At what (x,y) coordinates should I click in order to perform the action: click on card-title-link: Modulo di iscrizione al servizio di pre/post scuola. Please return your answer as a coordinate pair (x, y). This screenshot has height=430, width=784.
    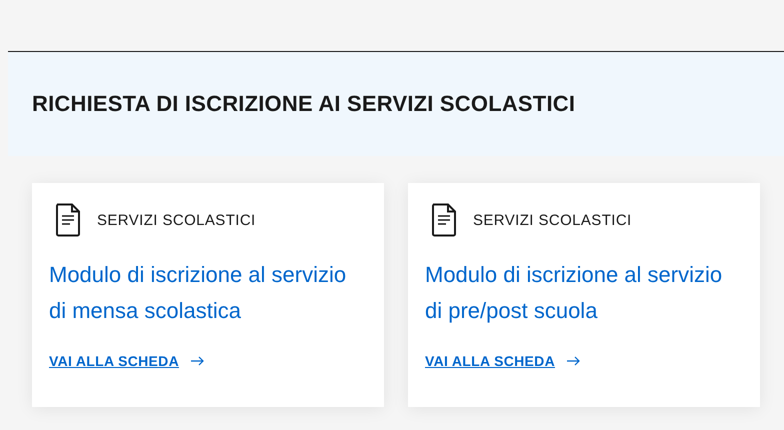
    Looking at the image, I should click on (582, 293).